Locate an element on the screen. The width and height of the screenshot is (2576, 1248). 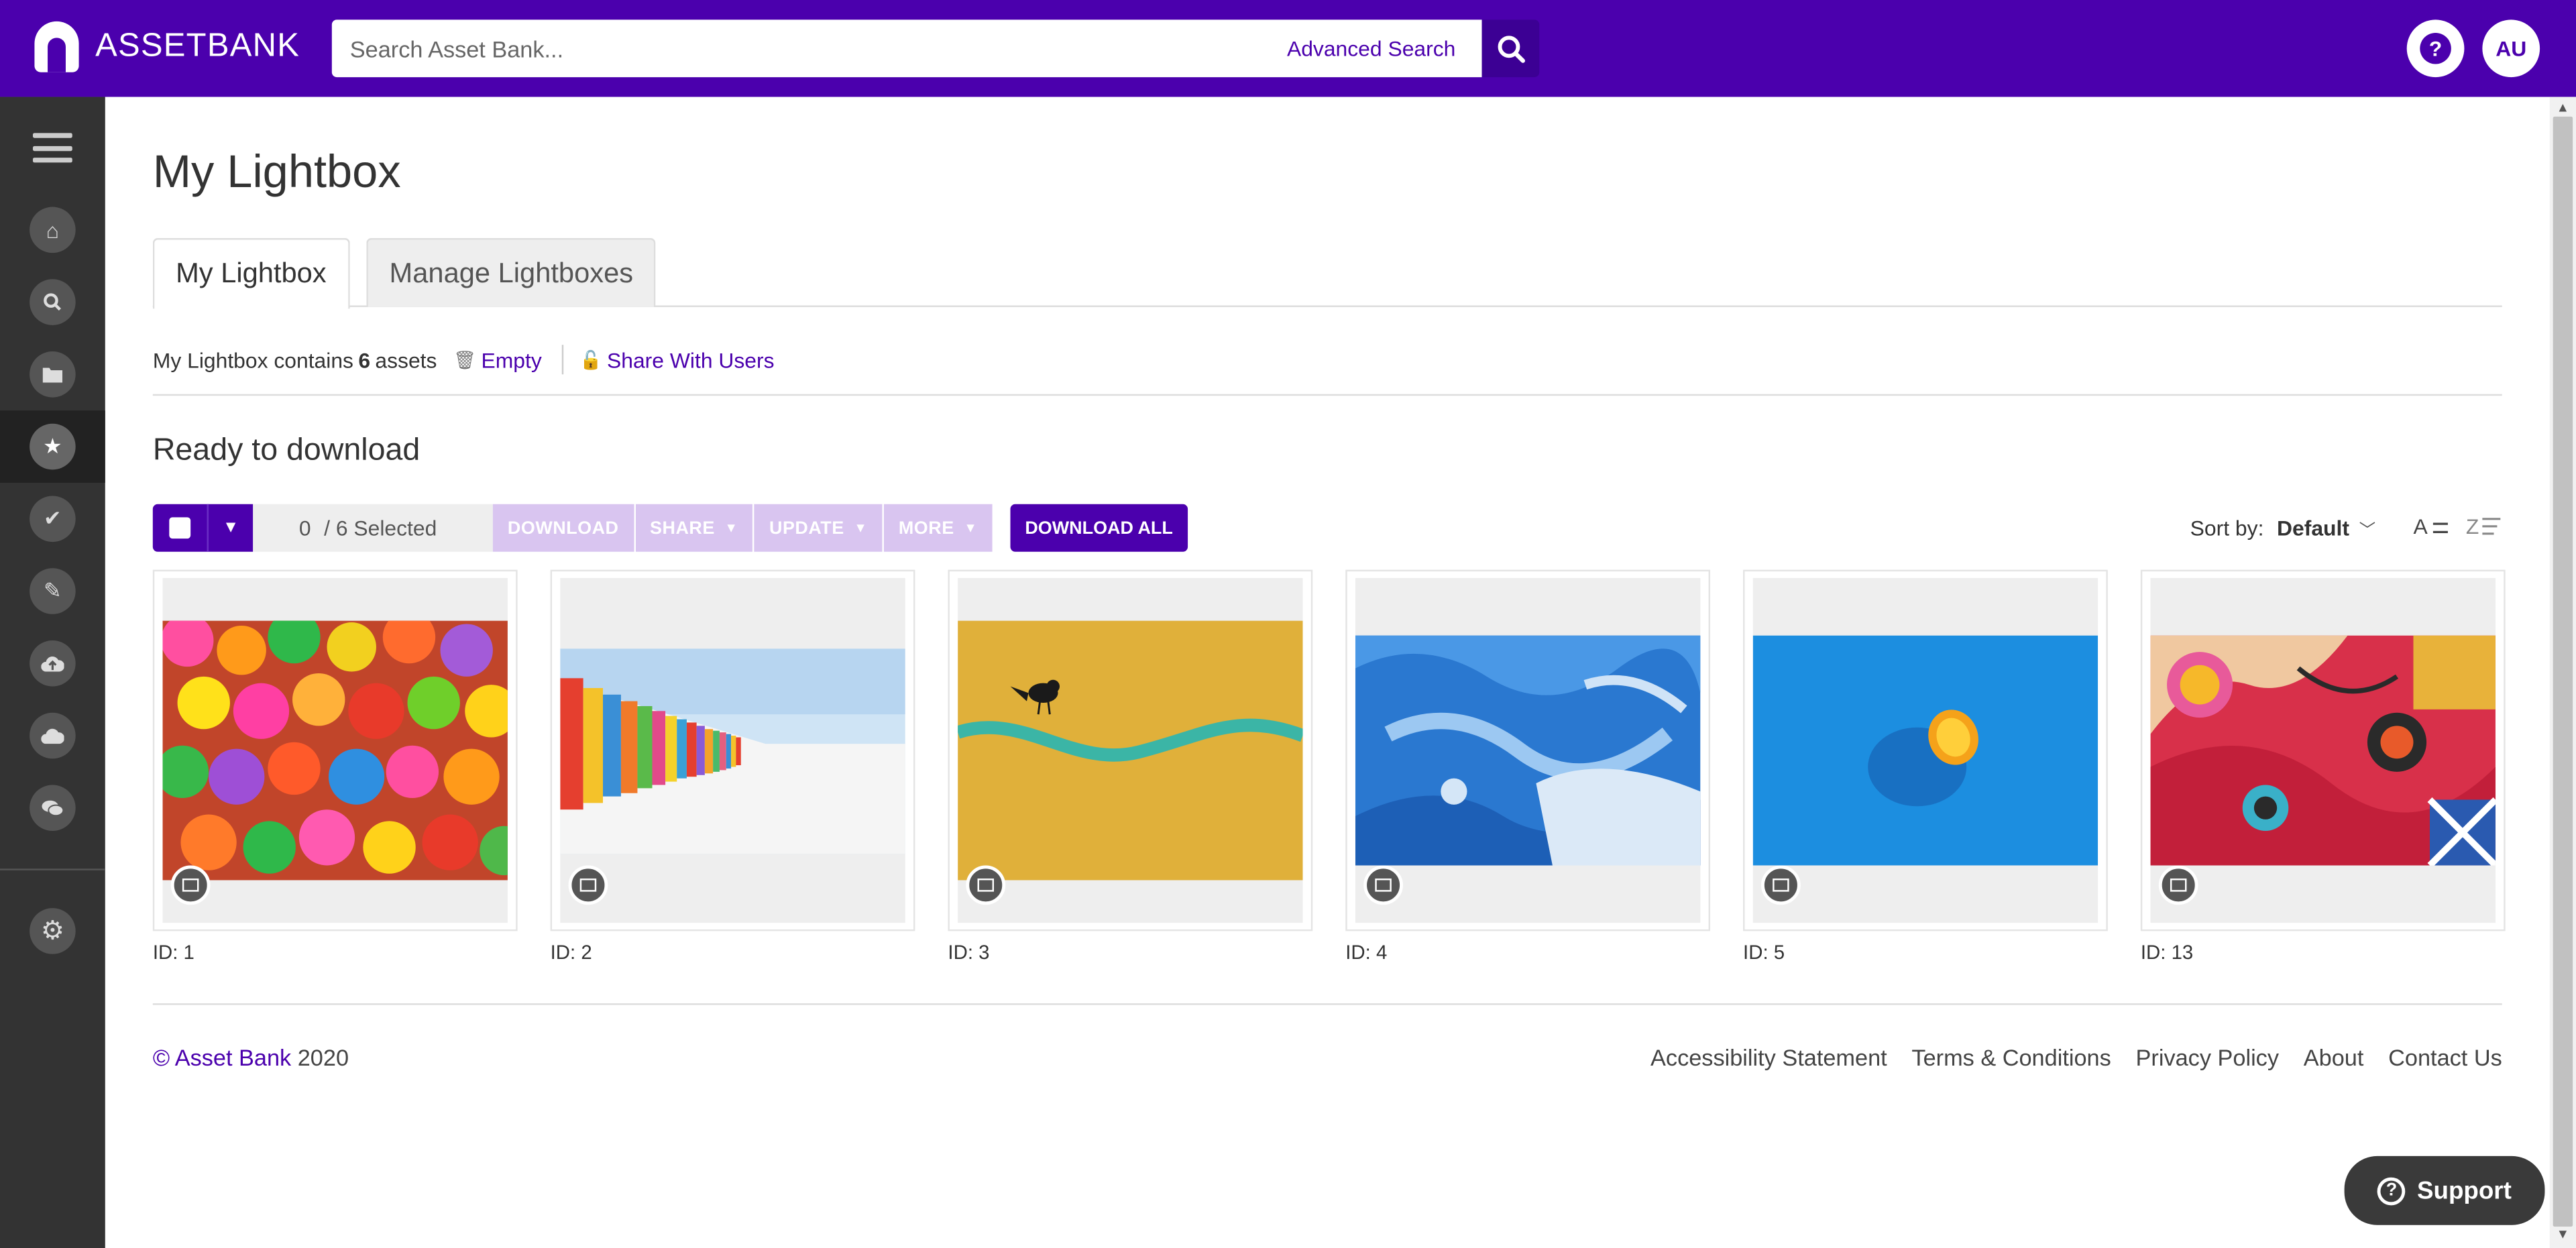
scrollbar: ▲ ▼ is located at coordinates (2562, 672).